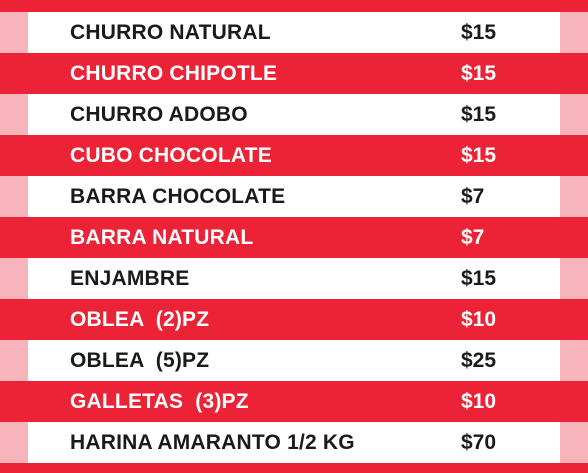  Describe the element at coordinates (294, 468) in the screenshot. I see `bottom-border` at that location.